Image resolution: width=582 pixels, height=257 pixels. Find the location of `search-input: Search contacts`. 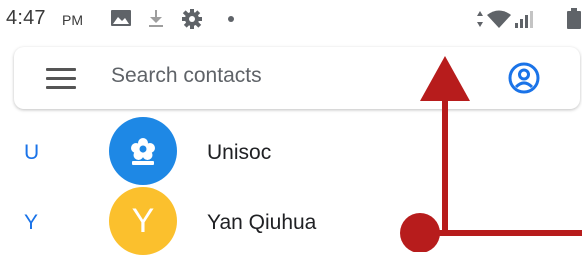

search-input: Search contacts is located at coordinates (186, 76).